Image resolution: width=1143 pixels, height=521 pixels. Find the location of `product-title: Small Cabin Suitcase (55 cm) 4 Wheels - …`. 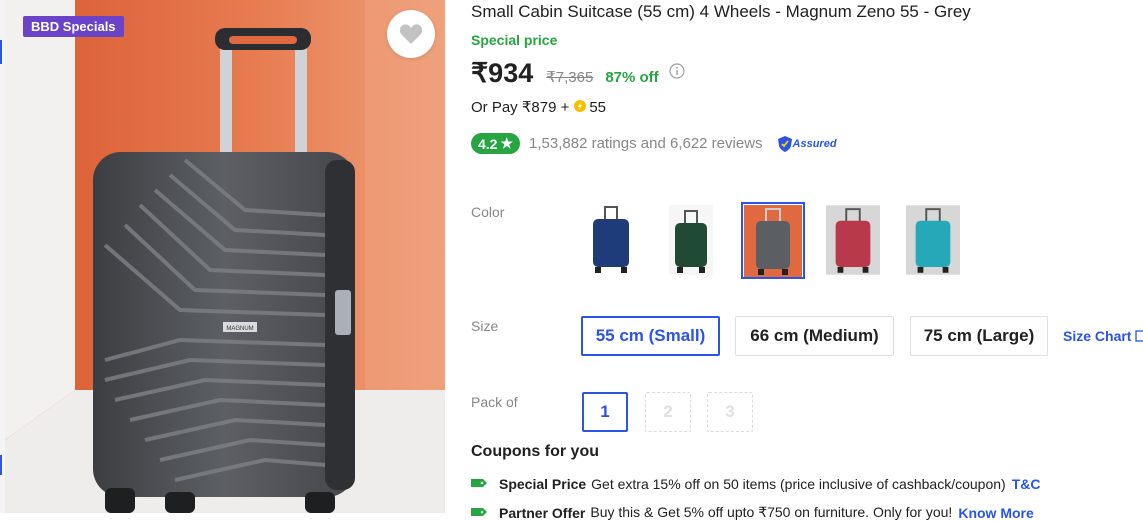

product-title: Small Cabin Suitcase (55 cm) 4 Wheels - … is located at coordinates (721, 11).